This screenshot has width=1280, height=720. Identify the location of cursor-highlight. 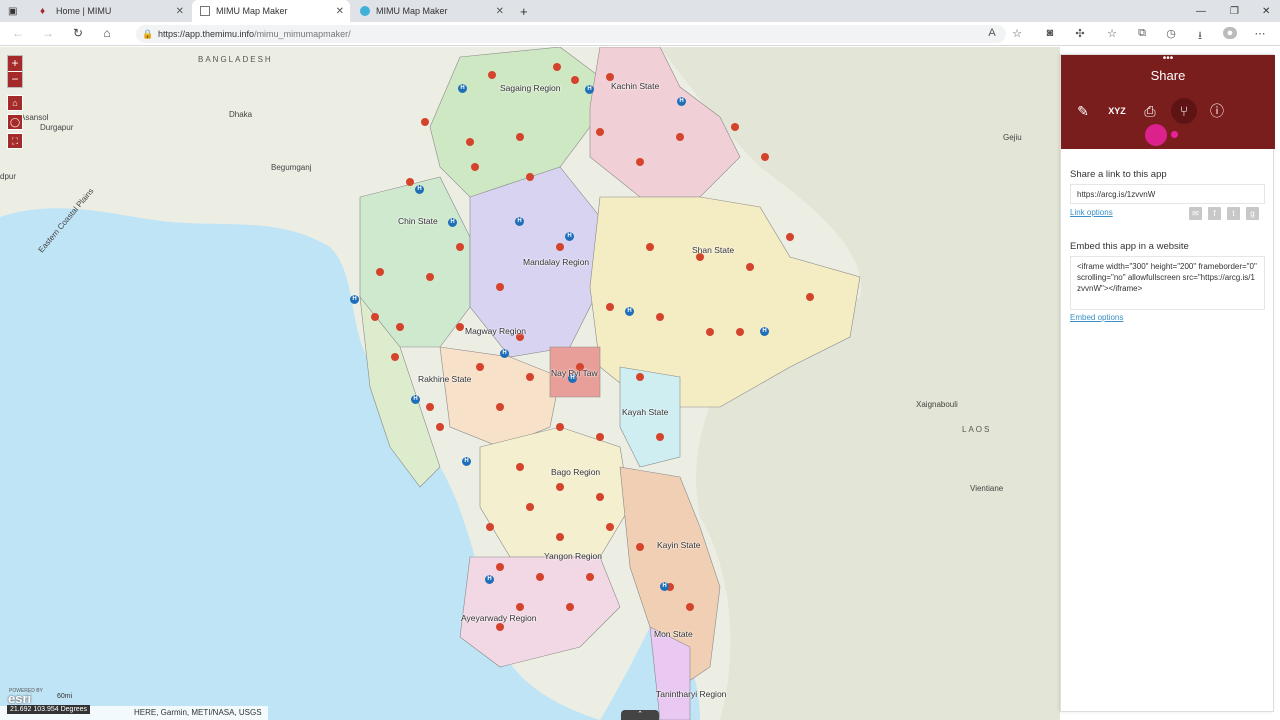
(1156, 135).